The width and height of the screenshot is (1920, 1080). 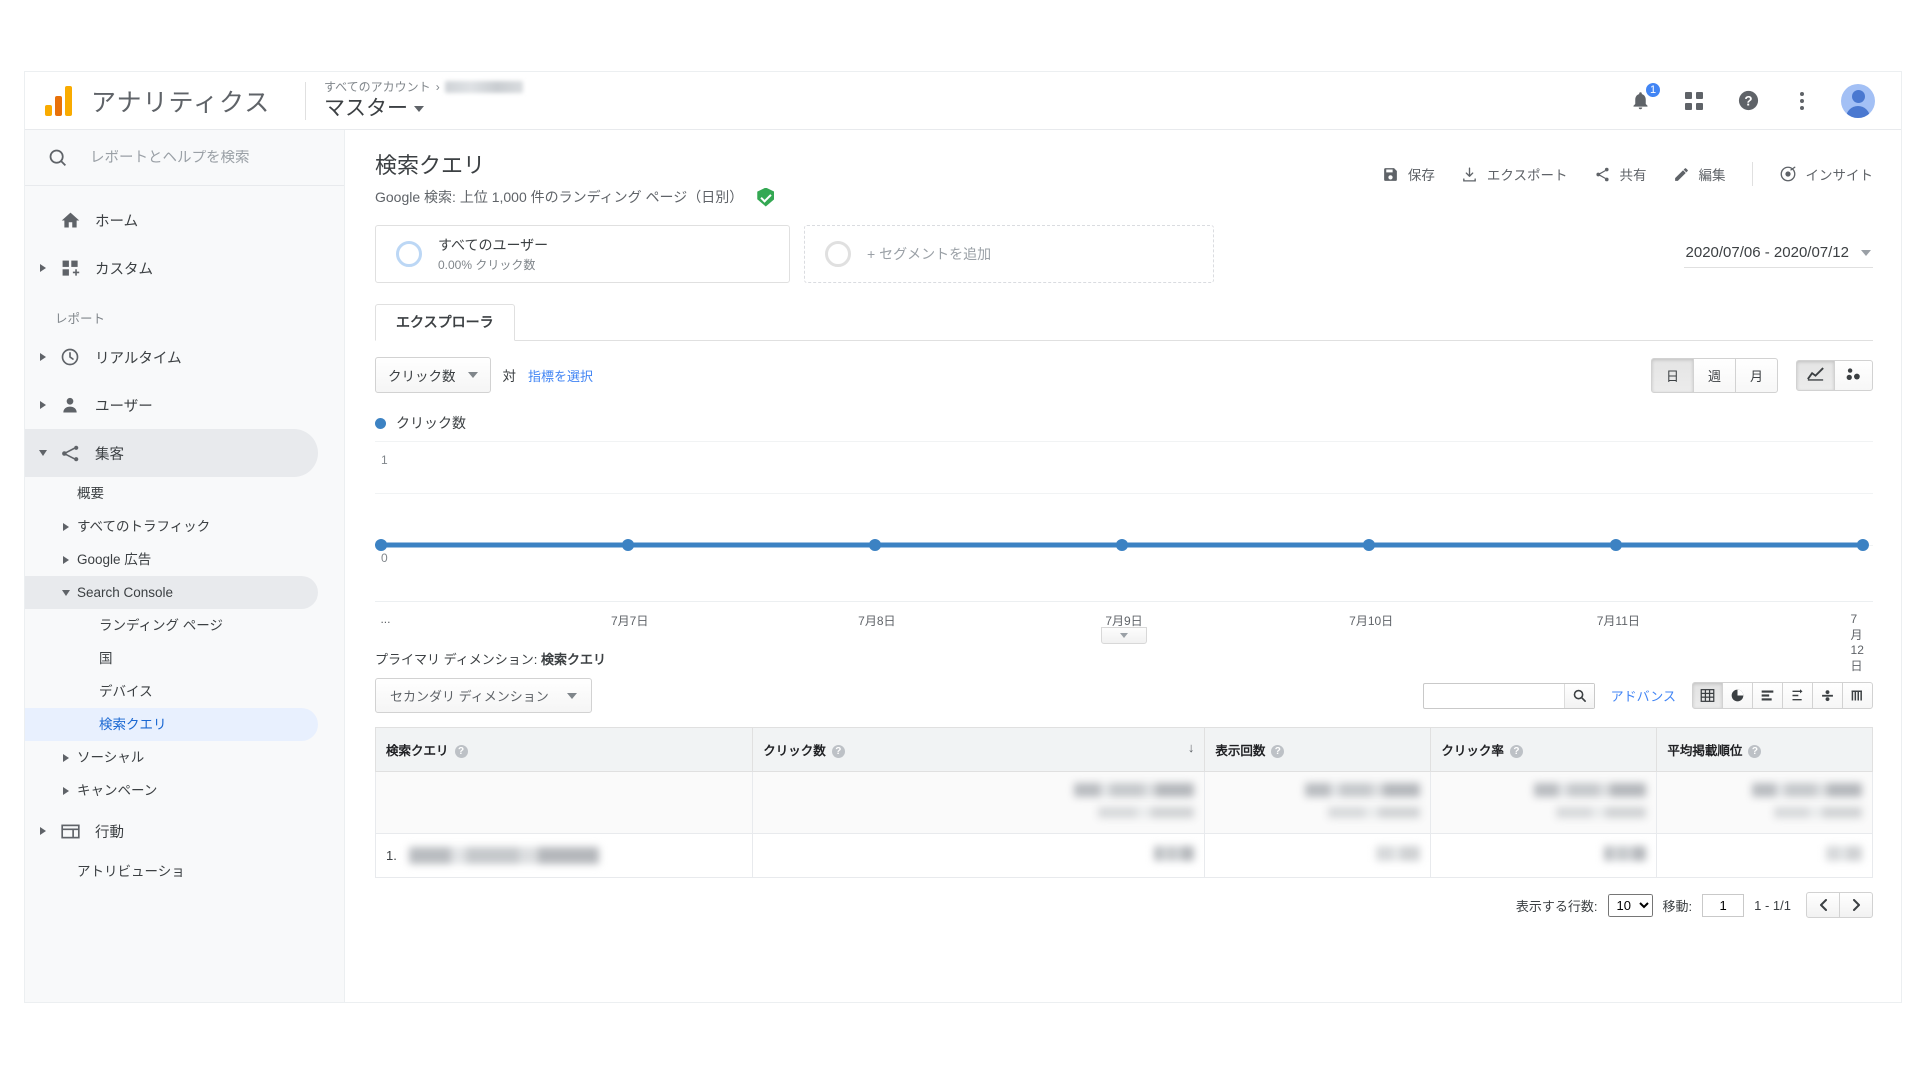 What do you see at coordinates (1123, 367) in the screenshot?
I see `metric-control-row: クリック数 対 指標を選択 日 週 月` at bounding box center [1123, 367].